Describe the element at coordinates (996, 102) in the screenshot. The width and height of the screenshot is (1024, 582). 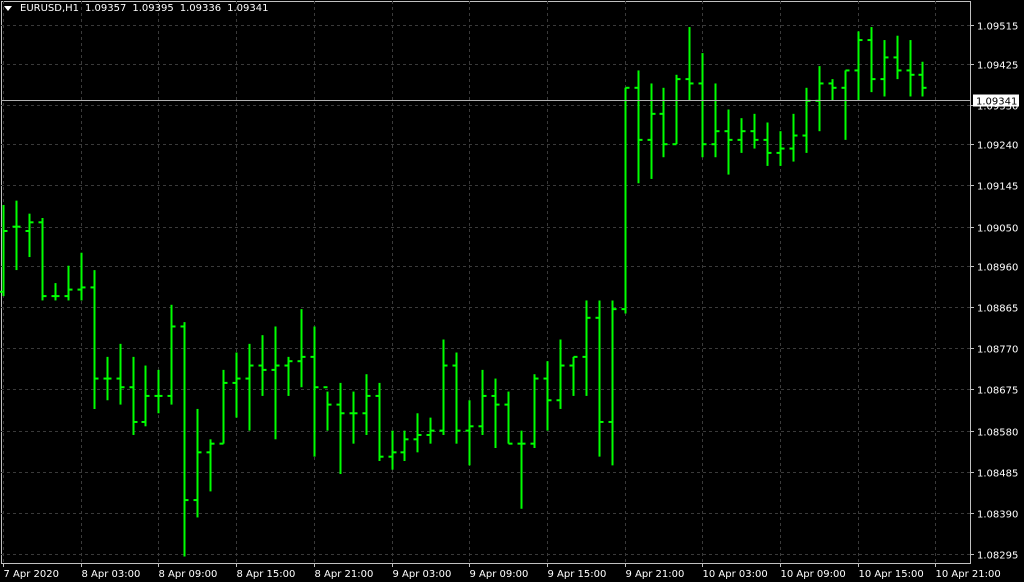
I see `current-price-label: 1.09341` at that location.